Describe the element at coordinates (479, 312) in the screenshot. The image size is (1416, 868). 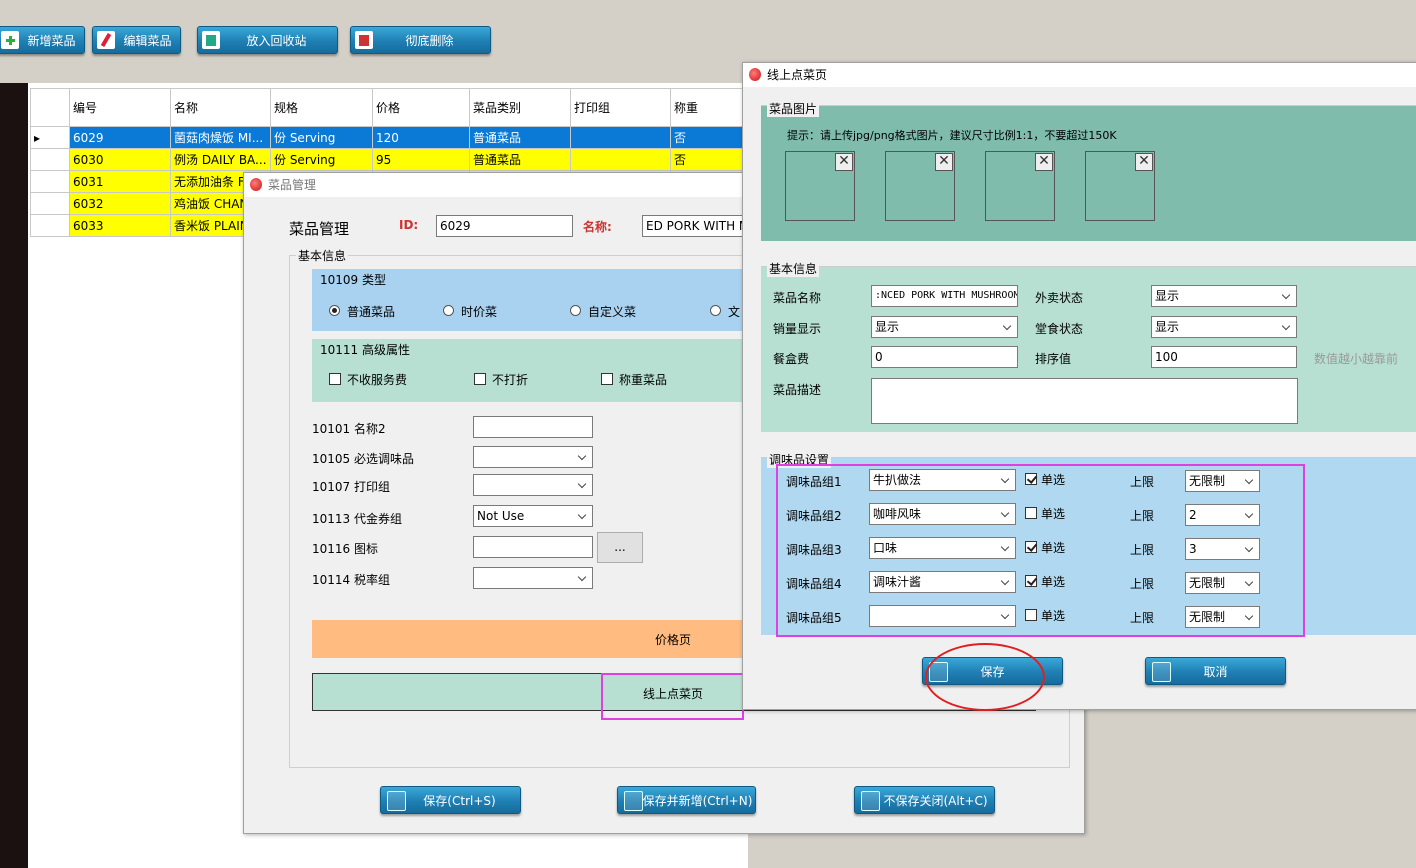
I see `type-market-price-label: 时价菜` at that location.